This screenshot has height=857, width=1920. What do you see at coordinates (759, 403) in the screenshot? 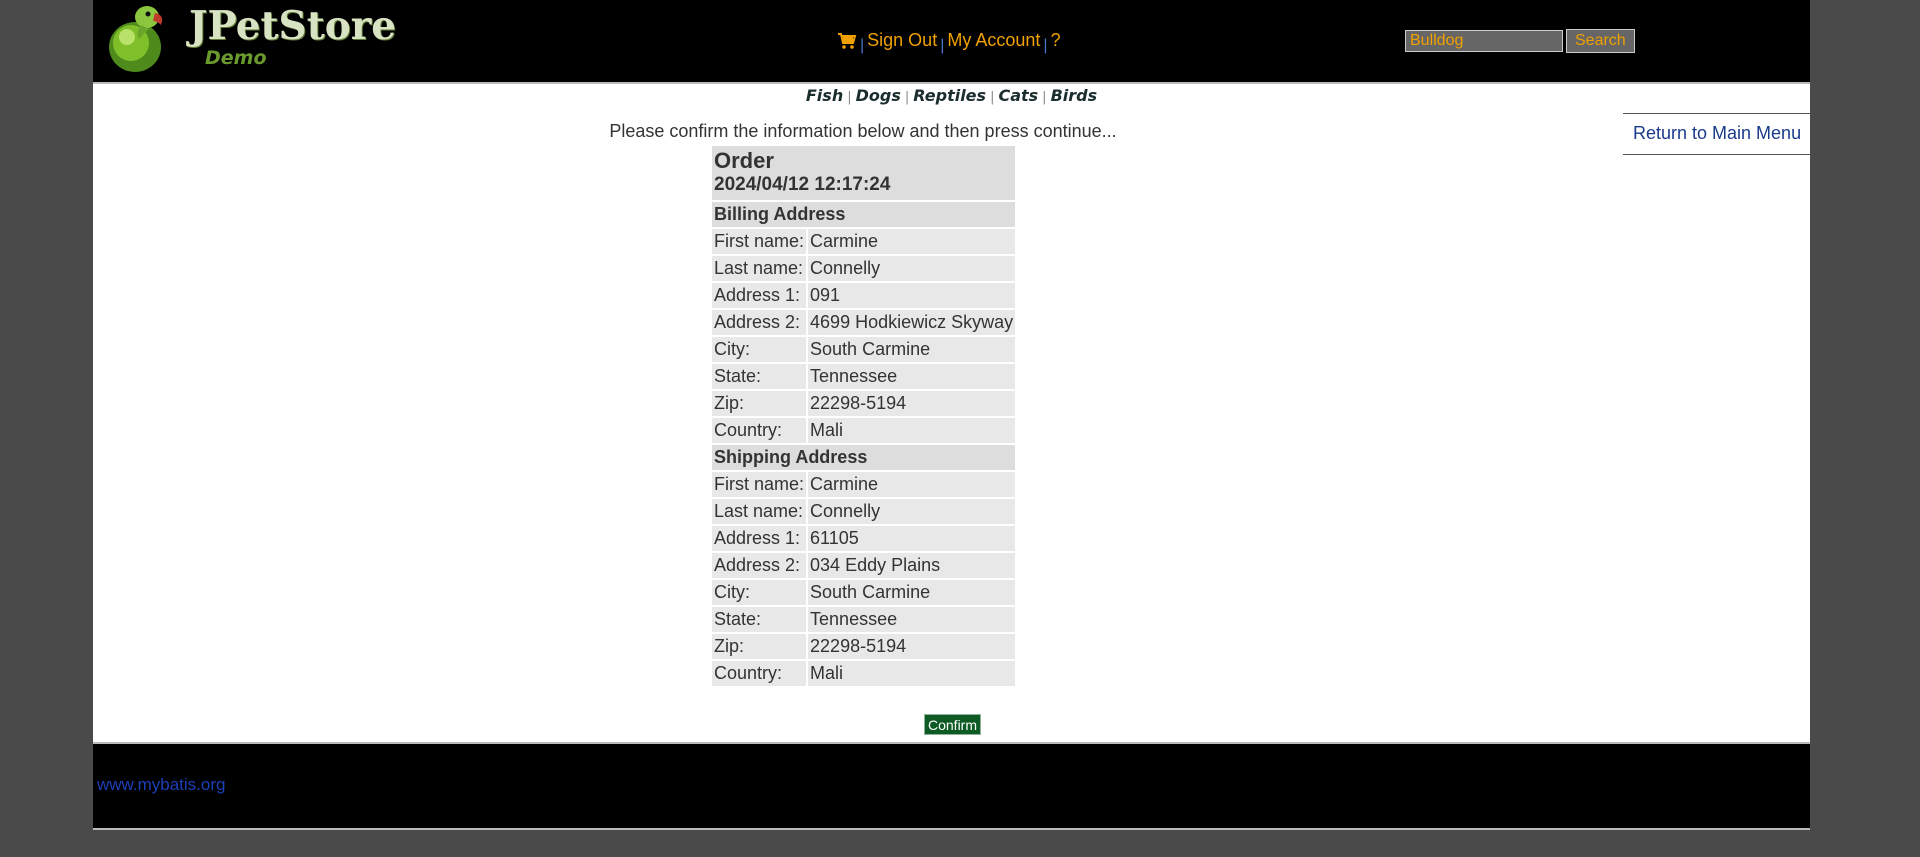
I see `billing-zip-label: Zip:` at bounding box center [759, 403].